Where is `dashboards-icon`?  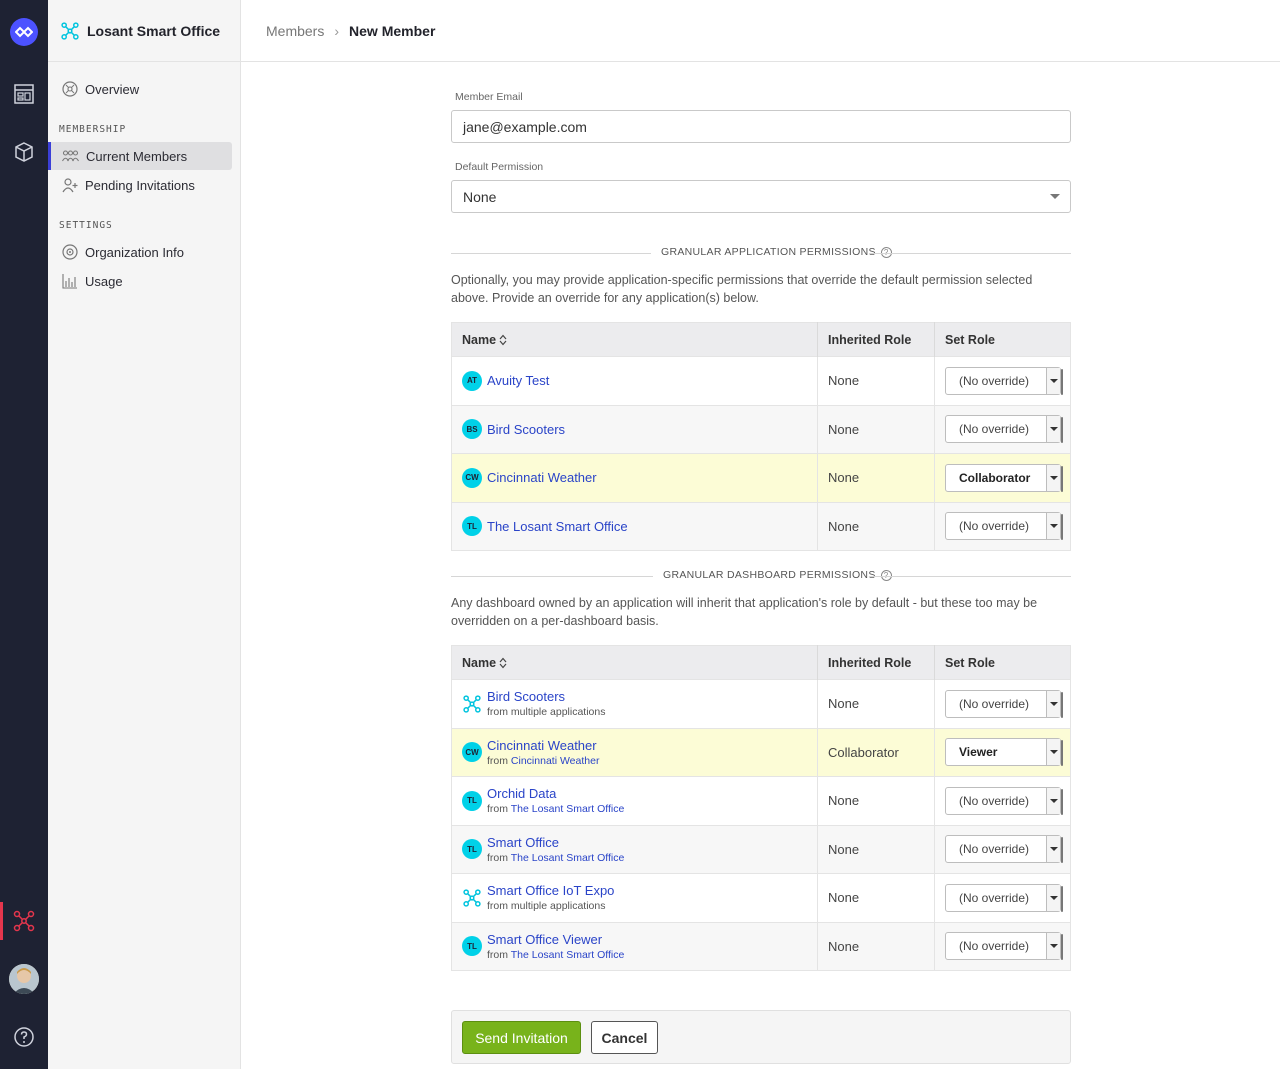
dashboards-icon is located at coordinates (24, 94).